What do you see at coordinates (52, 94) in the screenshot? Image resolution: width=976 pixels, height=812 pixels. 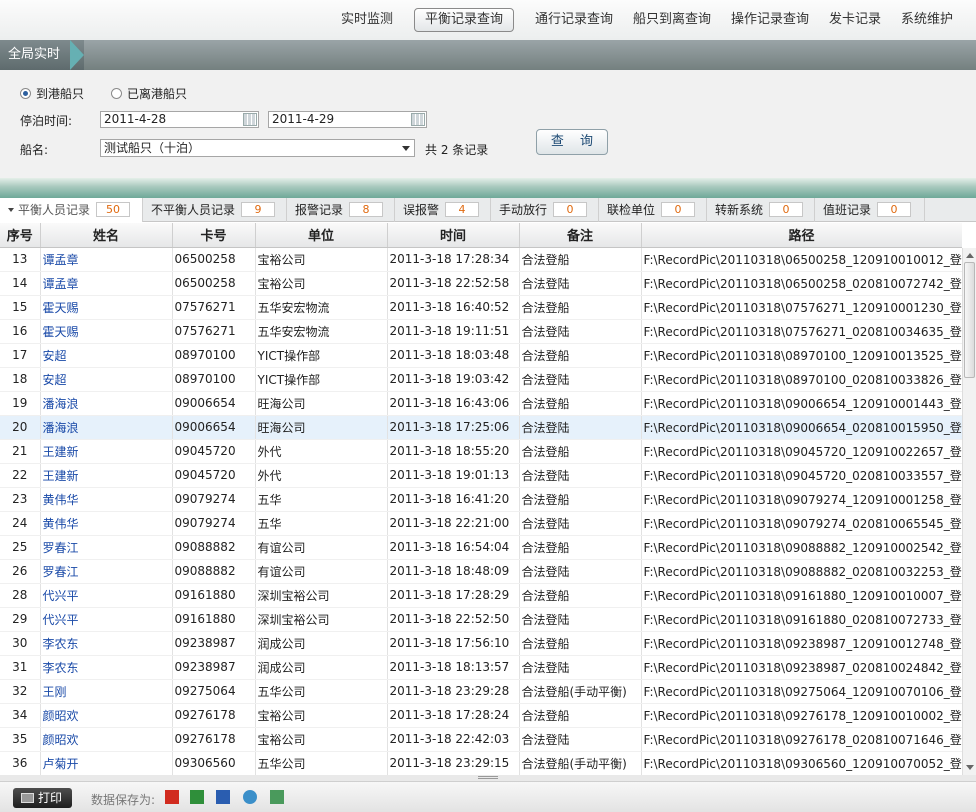 I see `radio-arrived: 到港船只` at bounding box center [52, 94].